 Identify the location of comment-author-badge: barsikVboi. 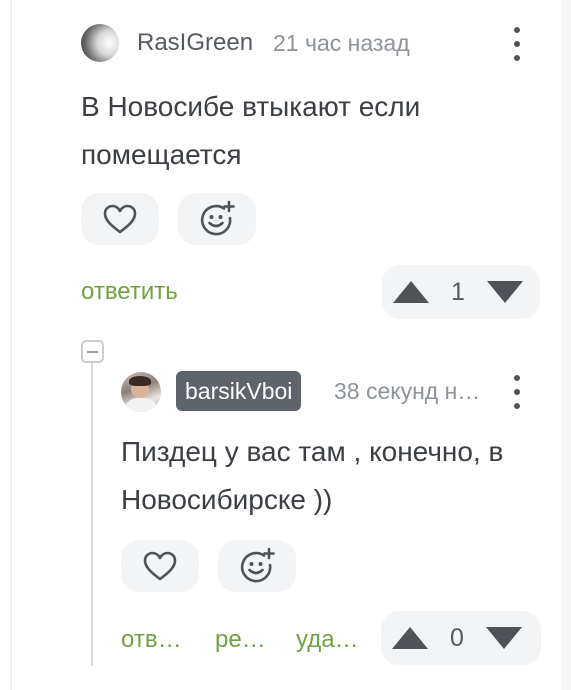
(239, 391).